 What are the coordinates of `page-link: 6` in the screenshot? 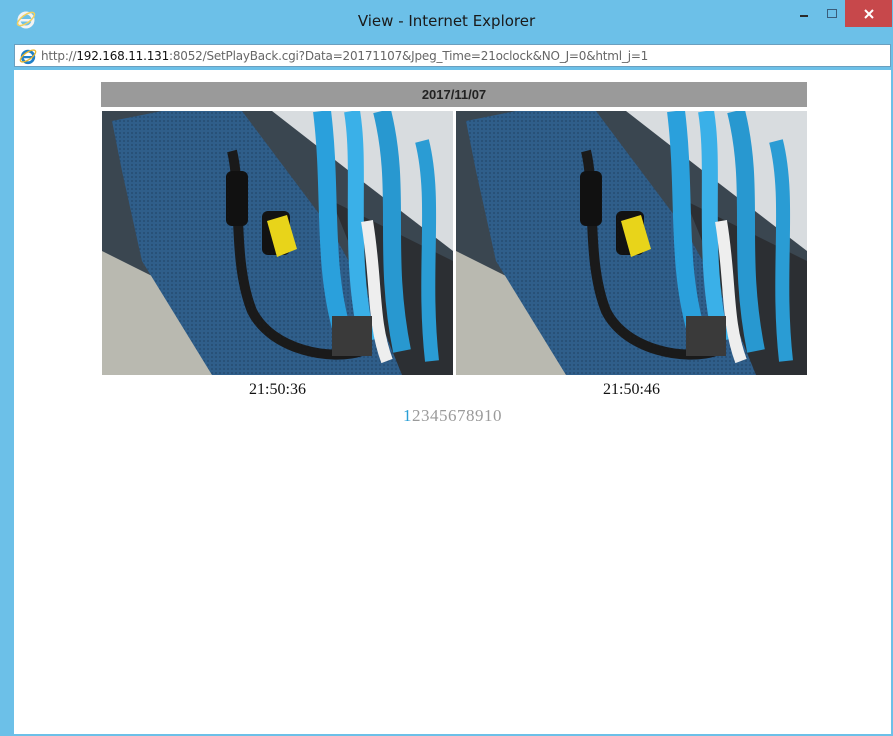 It's located at (452, 415).